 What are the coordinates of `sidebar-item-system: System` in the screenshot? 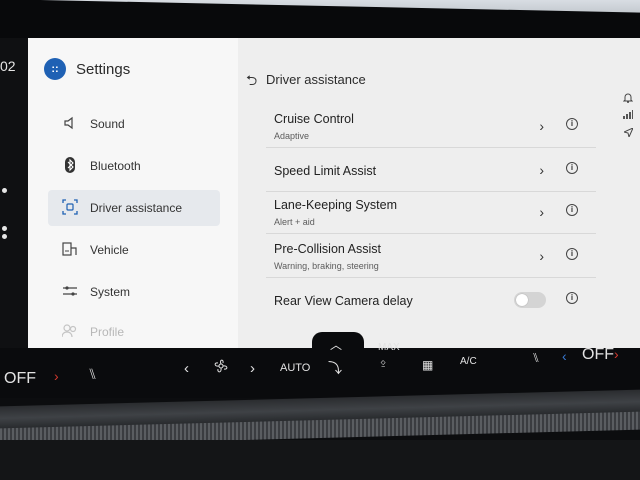 It's located at (134, 292).